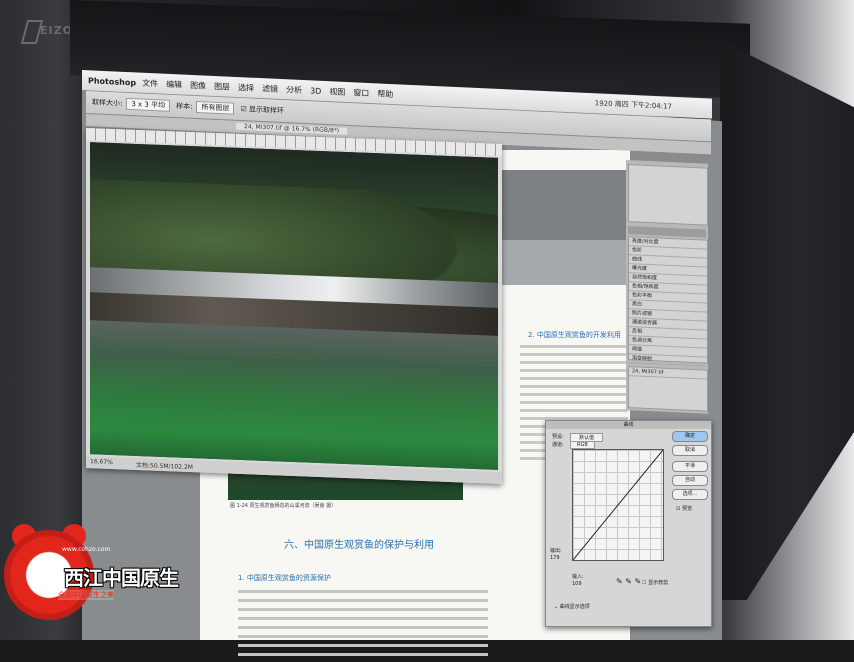 This screenshot has width=854, height=662. I want to click on show-ring-label: 显示取样环, so click(266, 110).